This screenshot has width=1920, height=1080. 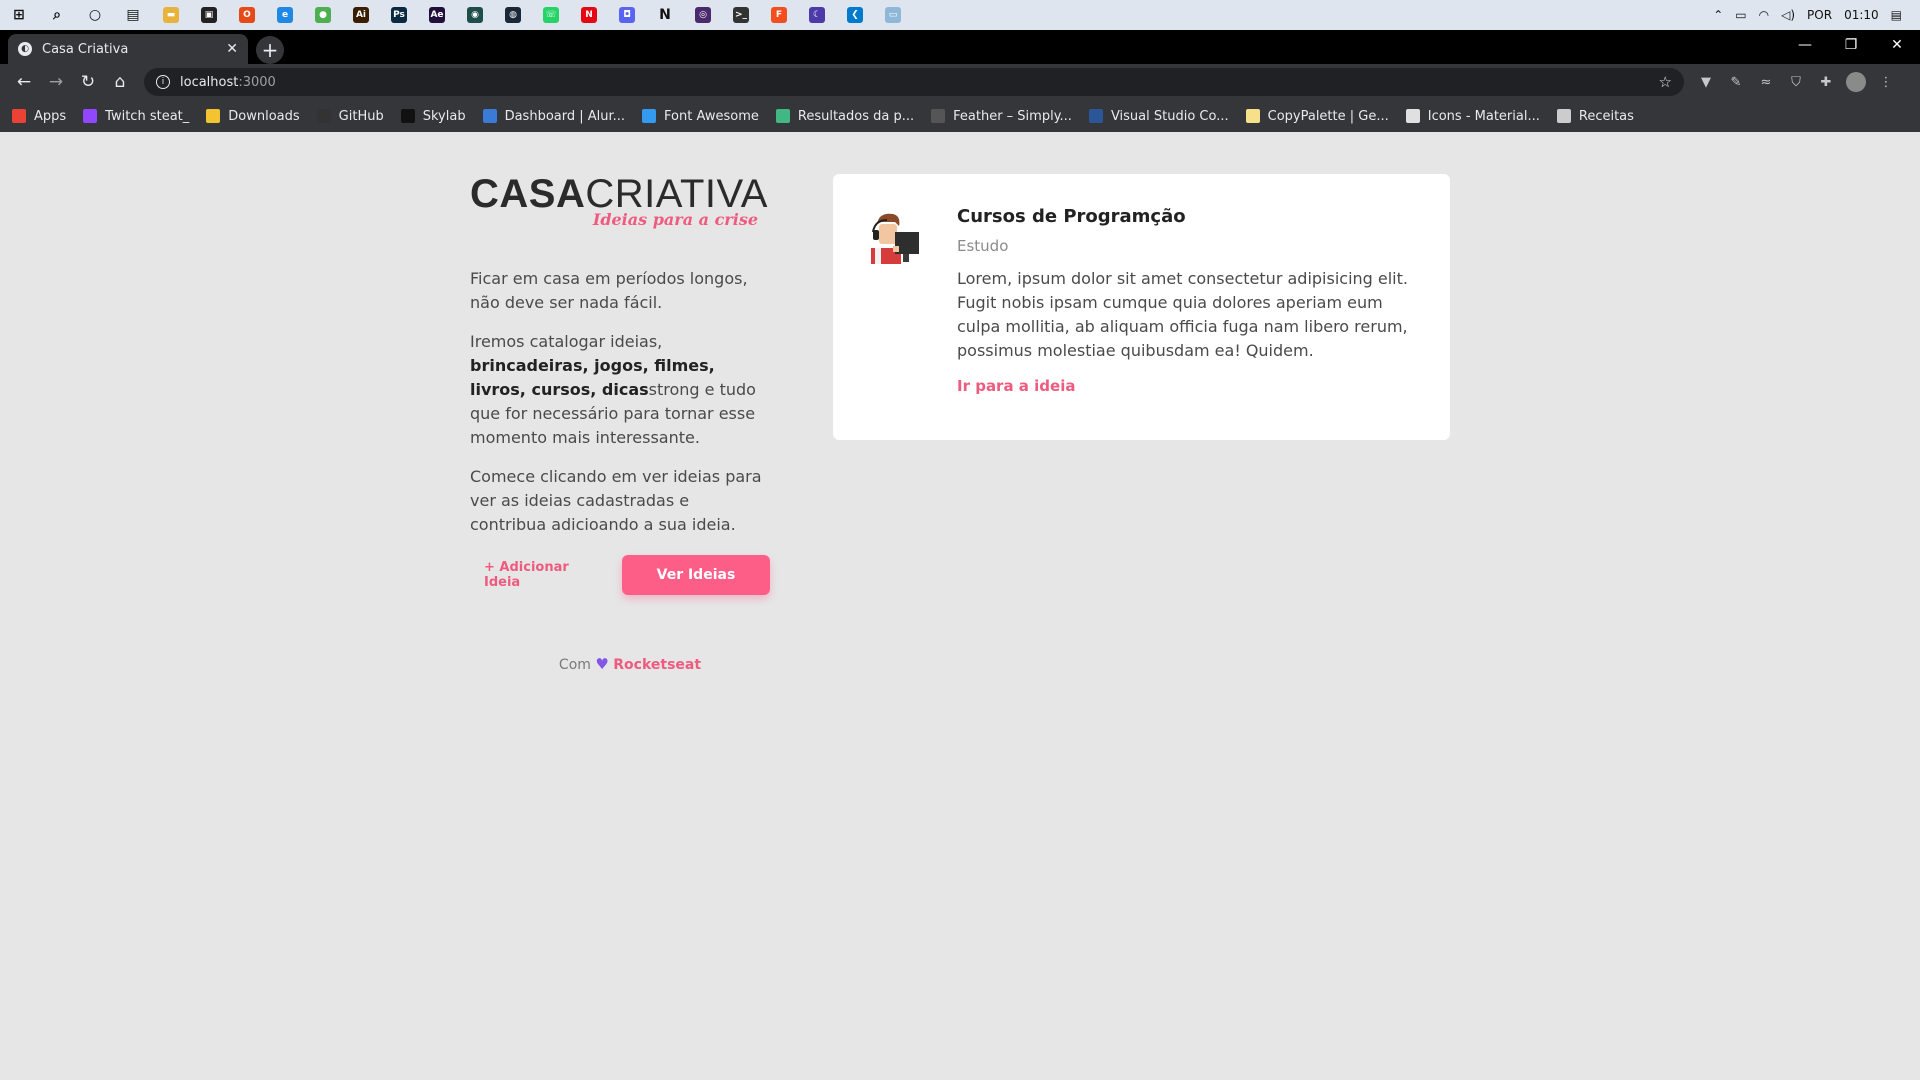 I want to click on bookmark-label: Twitch steat_, so click(x=147, y=116).